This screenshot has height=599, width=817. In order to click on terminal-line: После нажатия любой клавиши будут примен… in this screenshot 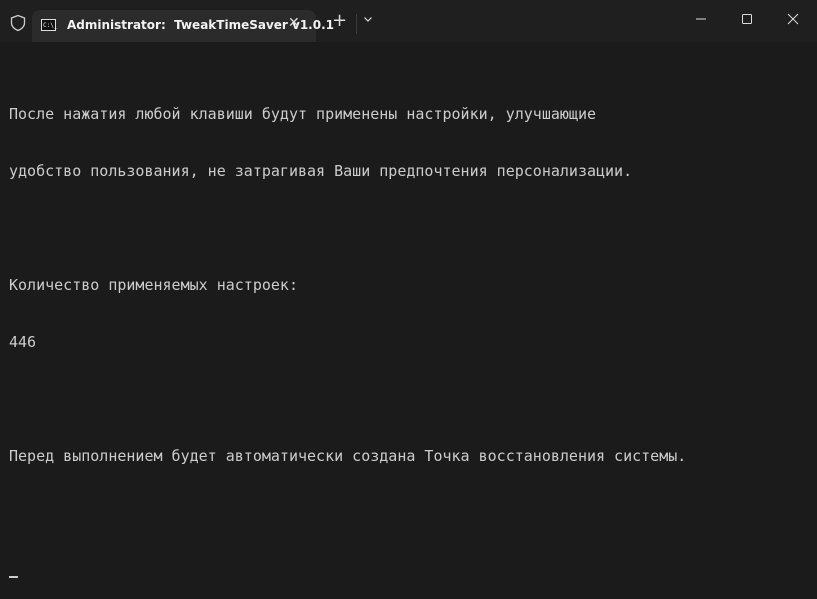, I will do `click(302, 114)`.